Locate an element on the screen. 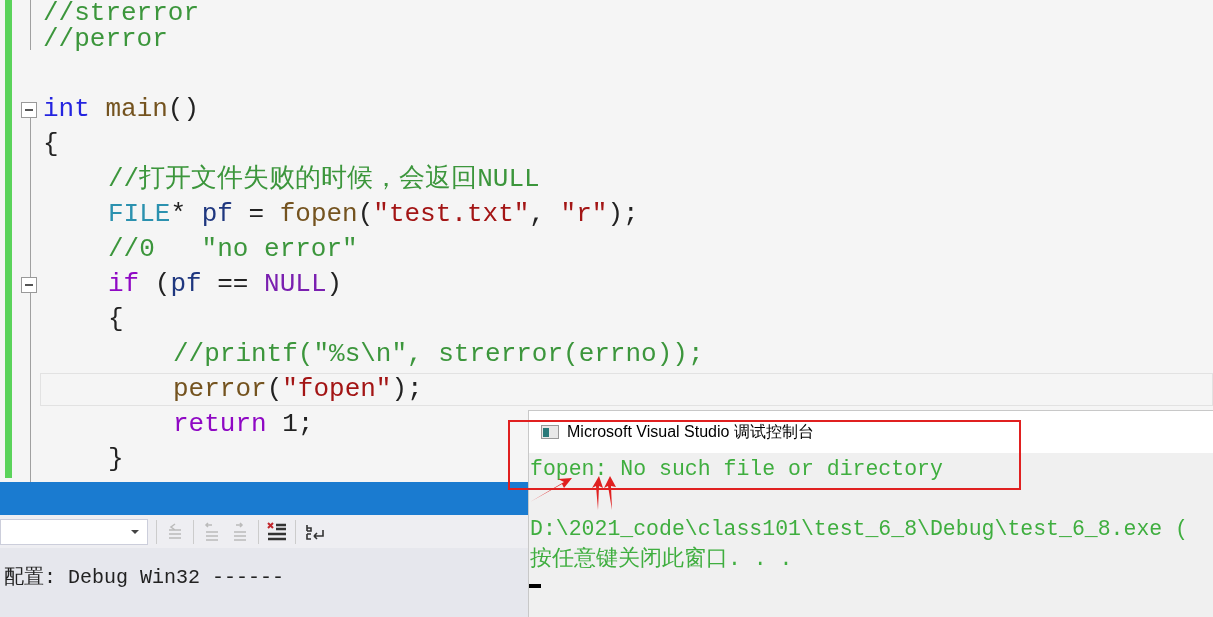  code-line: return 1; is located at coordinates (243, 424).